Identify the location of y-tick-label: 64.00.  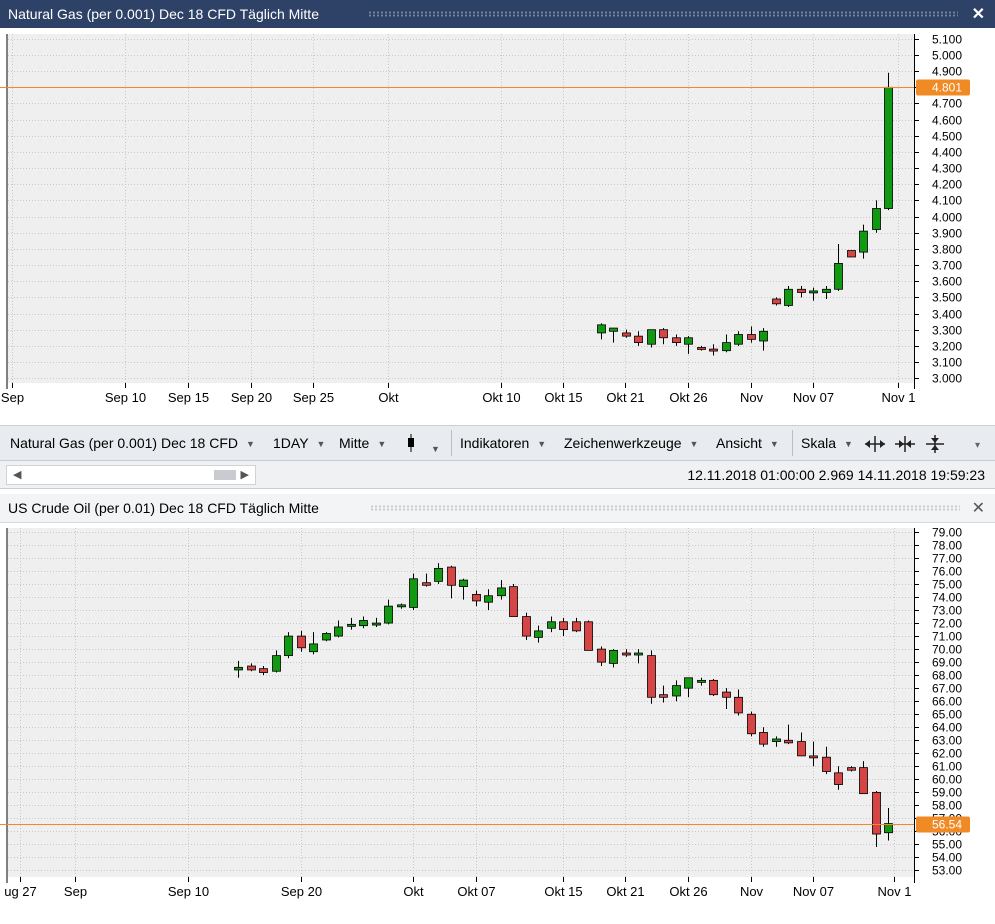
(947, 728).